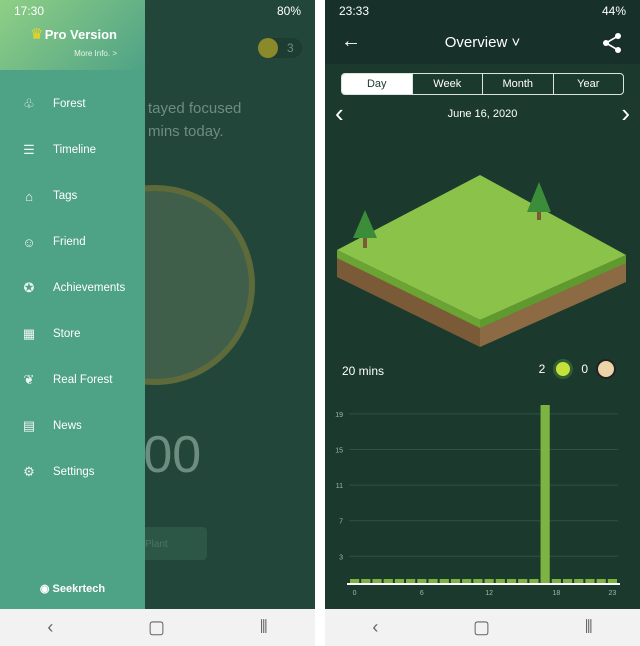 The height and width of the screenshot is (646, 640). What do you see at coordinates (29, 471) in the screenshot?
I see `gear-icon: ⚙` at bounding box center [29, 471].